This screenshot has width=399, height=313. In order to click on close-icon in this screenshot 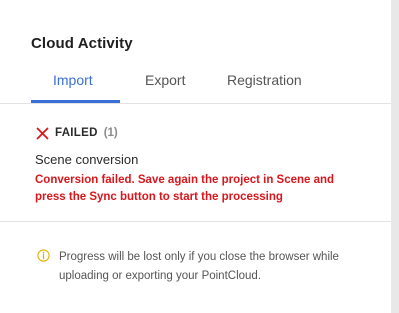, I will do `click(42, 133)`.